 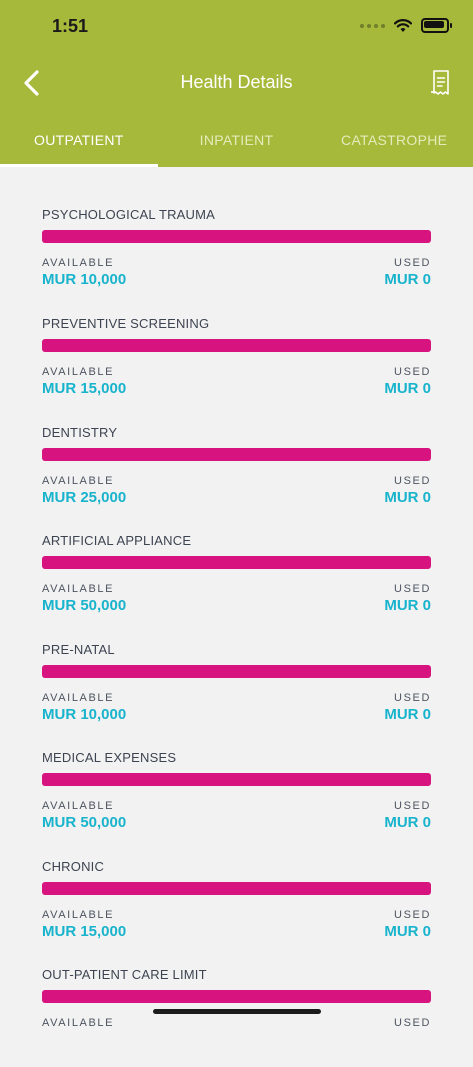 I want to click on tab-bar: OUTPATIENT INPATIENT CATASTROPHE, so click(x=236, y=146).